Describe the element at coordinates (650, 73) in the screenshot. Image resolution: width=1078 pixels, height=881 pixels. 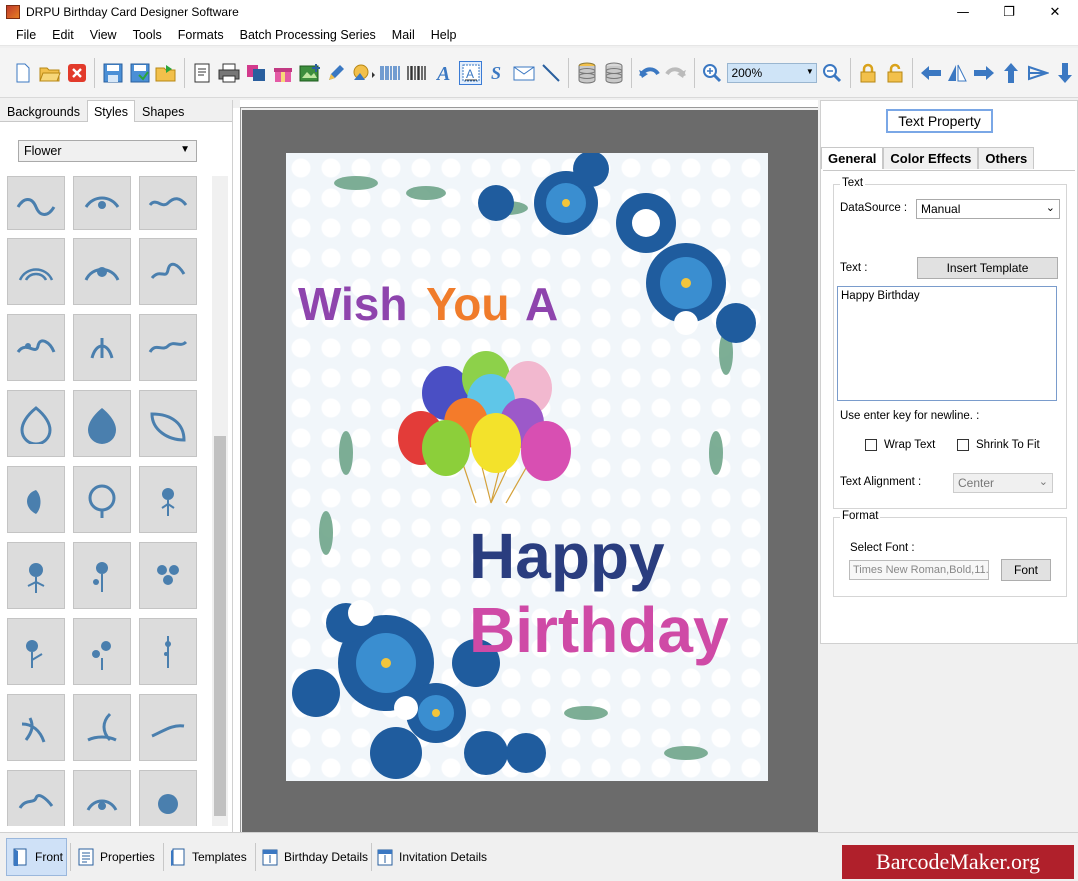
I see `undo-icon` at that location.